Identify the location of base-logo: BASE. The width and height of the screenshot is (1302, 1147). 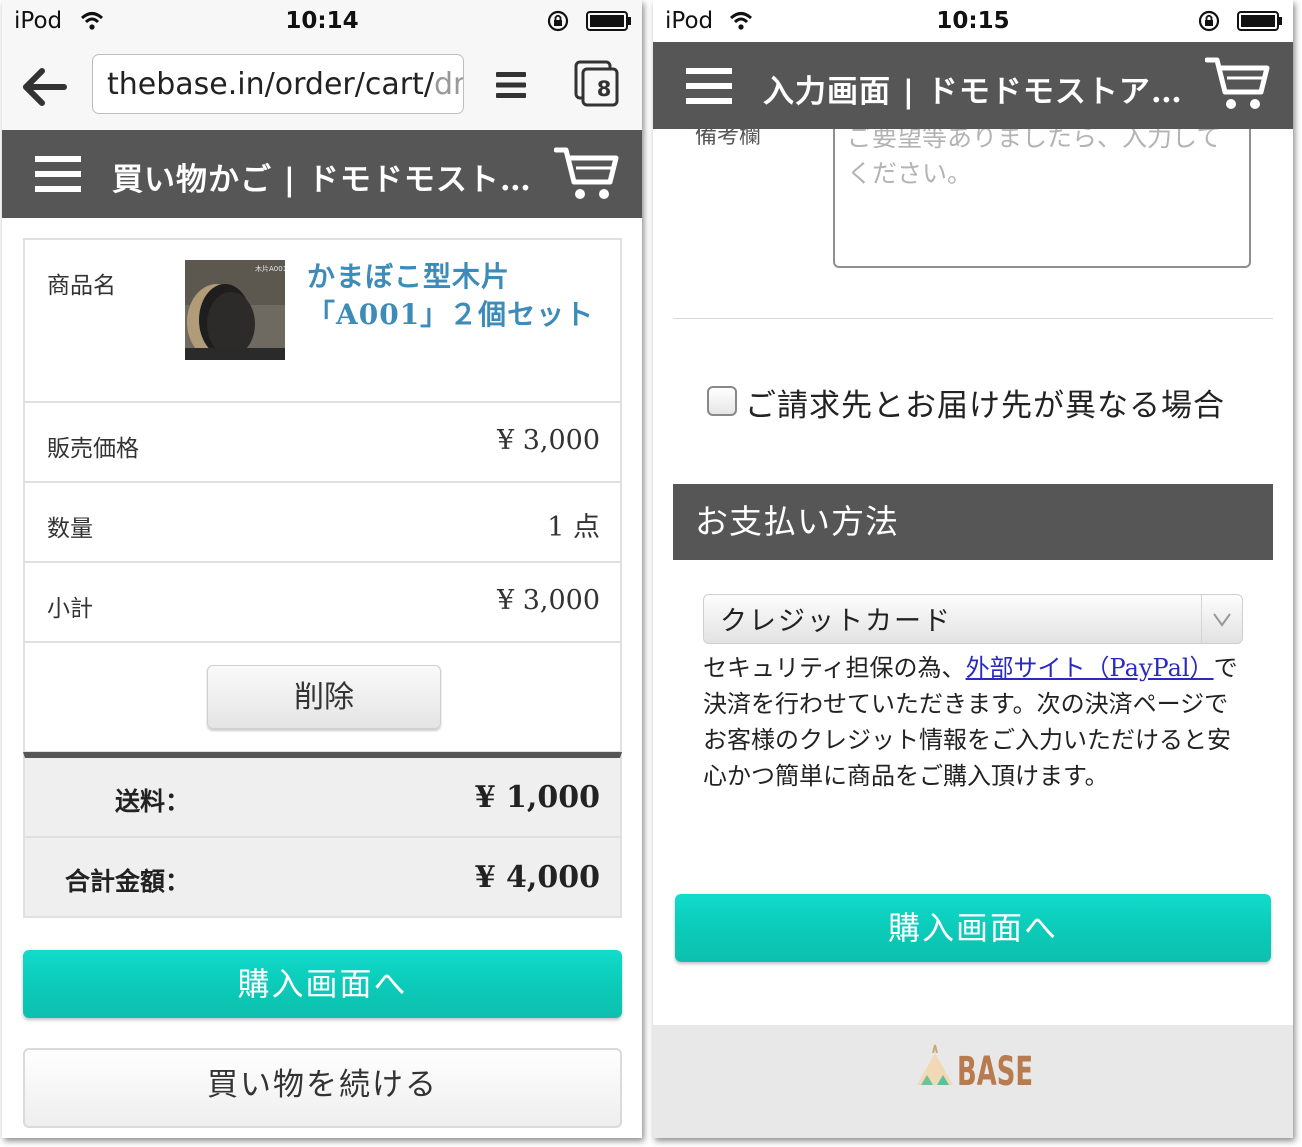
(975, 1066).